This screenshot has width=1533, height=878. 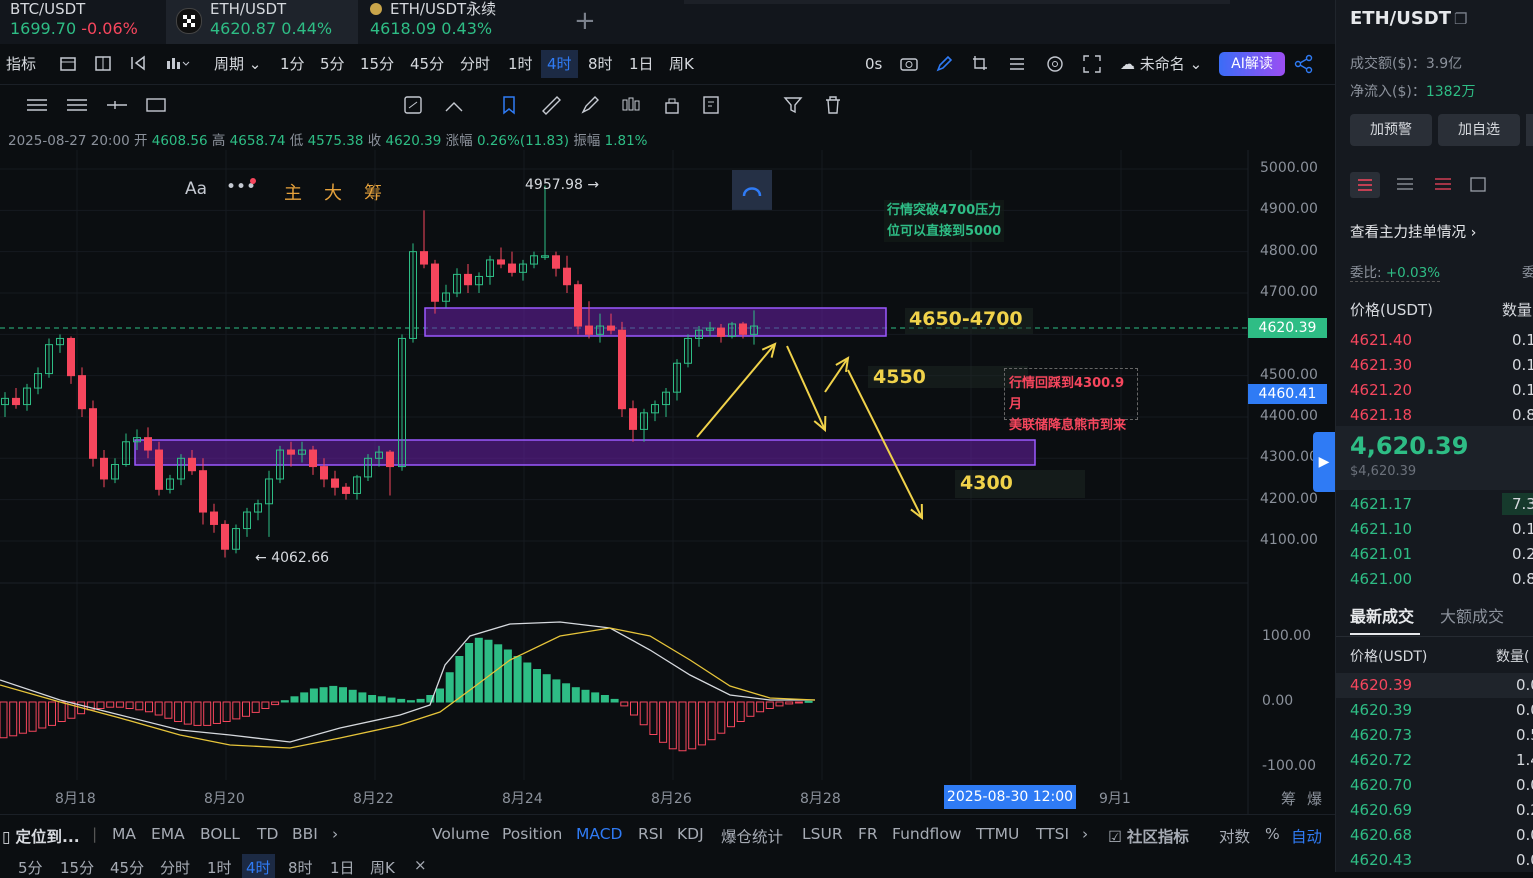 What do you see at coordinates (420, 865) in the screenshot?
I see `close-icon: ×` at bounding box center [420, 865].